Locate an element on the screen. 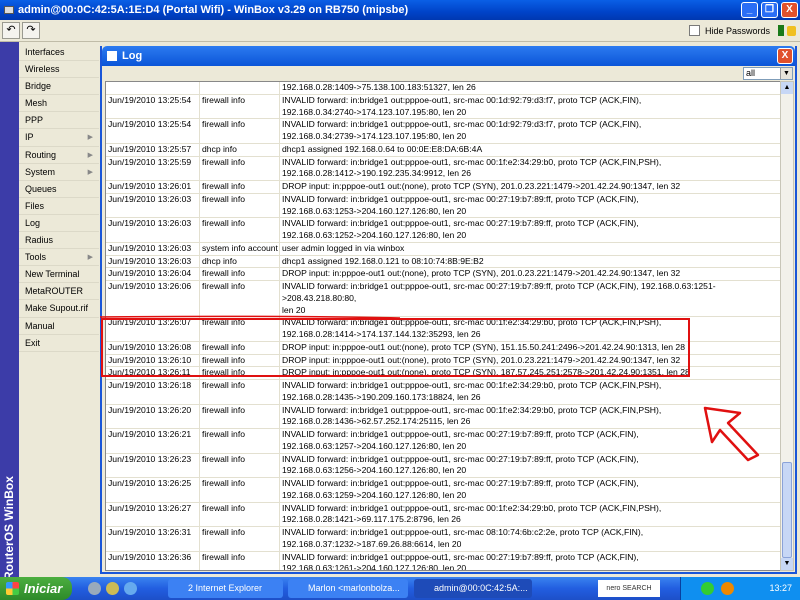 The image size is (800, 600). annotation-cursor-arrow is located at coordinates (731, 434).